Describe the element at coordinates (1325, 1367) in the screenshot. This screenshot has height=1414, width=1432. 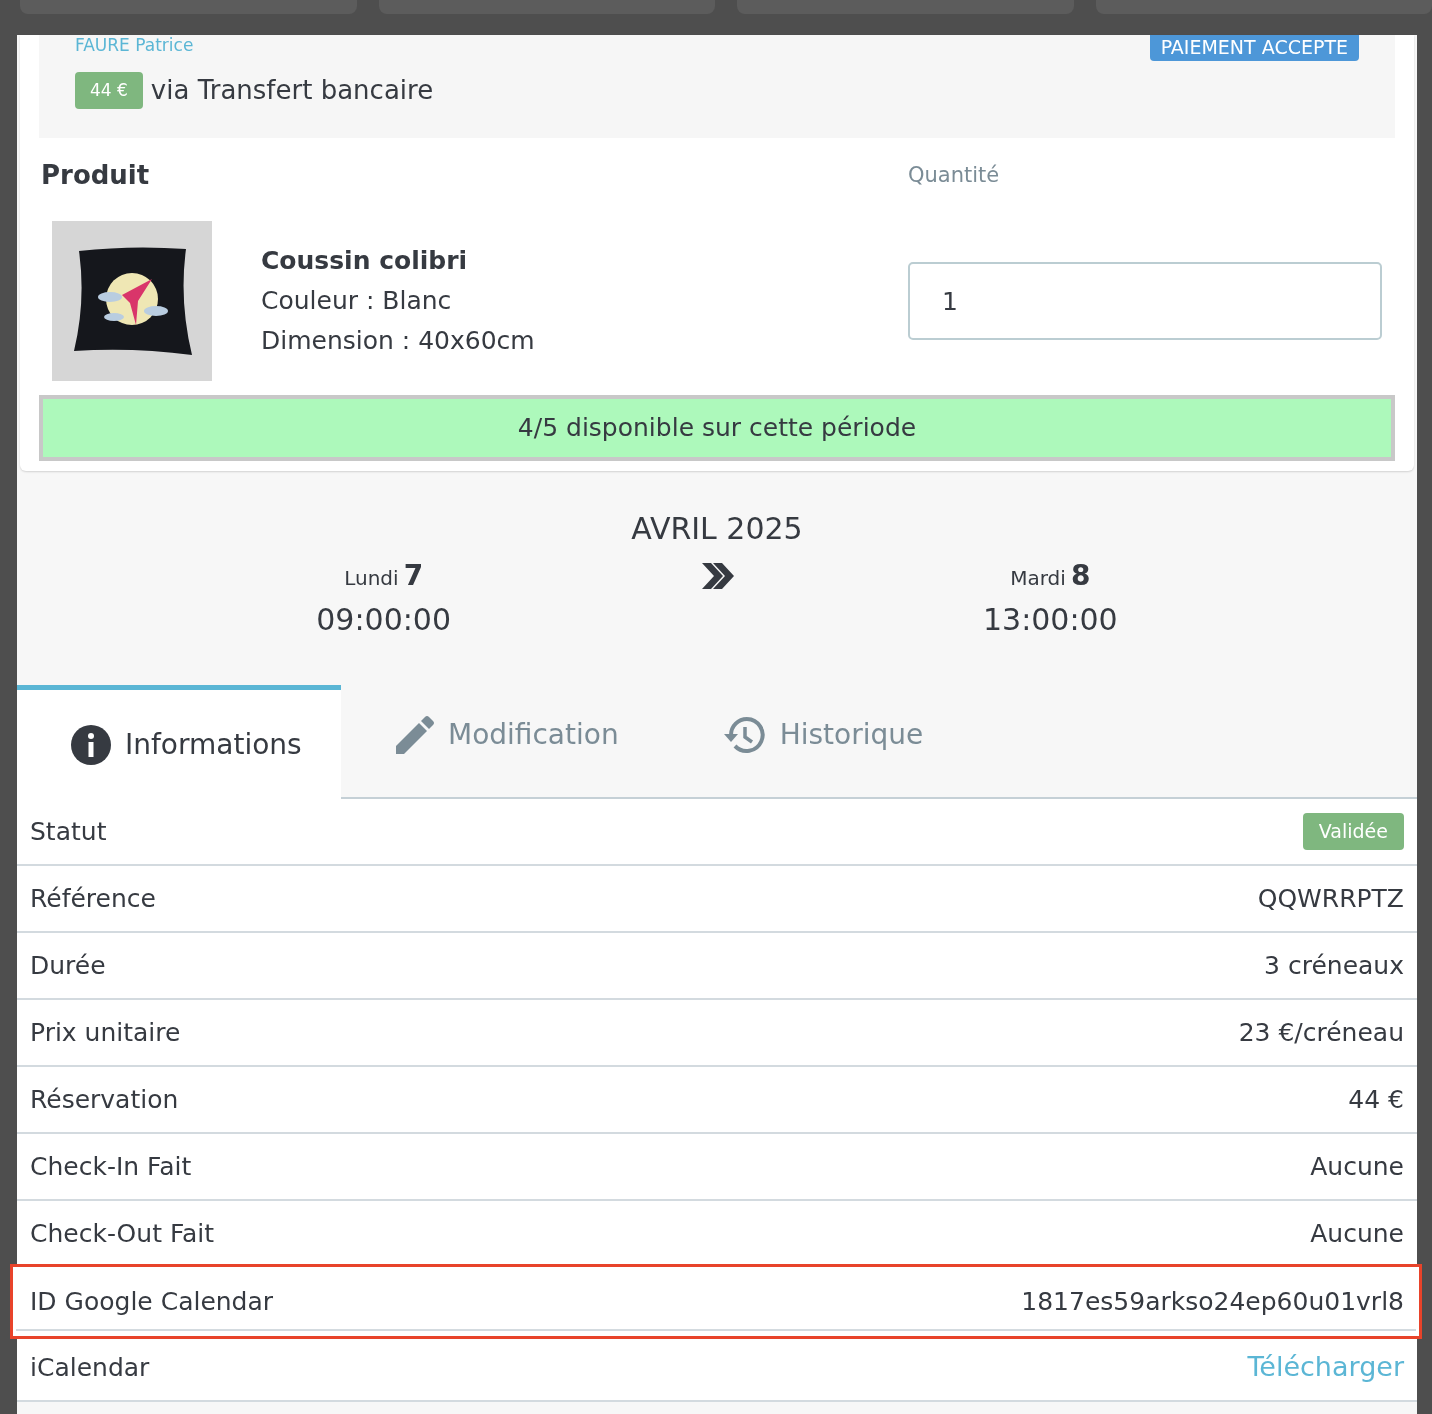
I see `download-link: Télécharger` at that location.